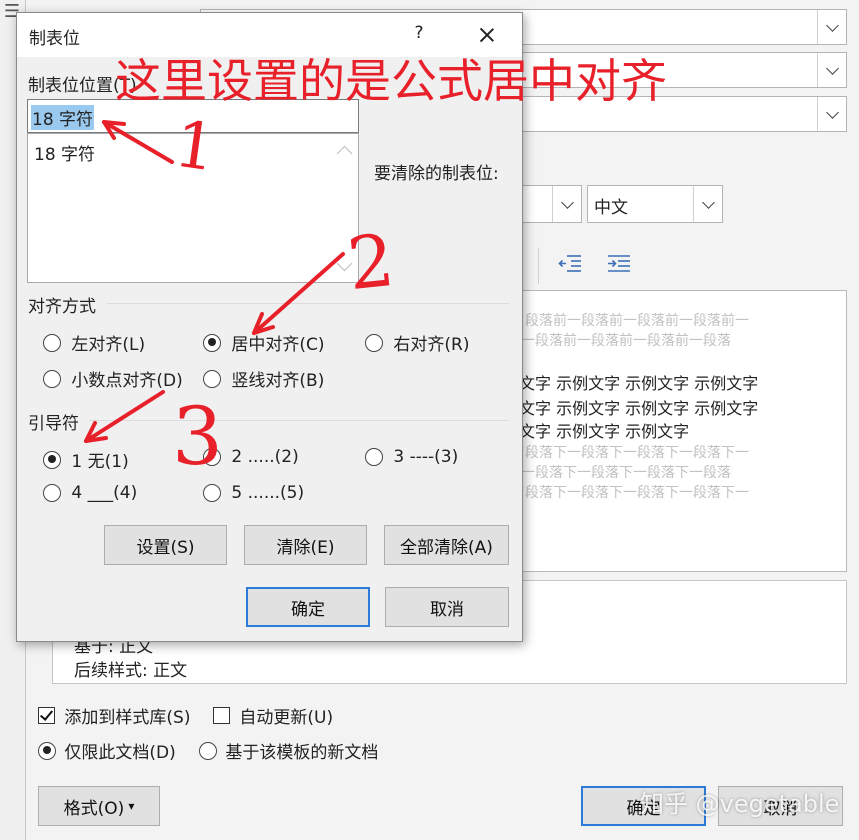 The width and height of the screenshot is (859, 840). I want to click on annotation-mark-3: 3, so click(197, 436).